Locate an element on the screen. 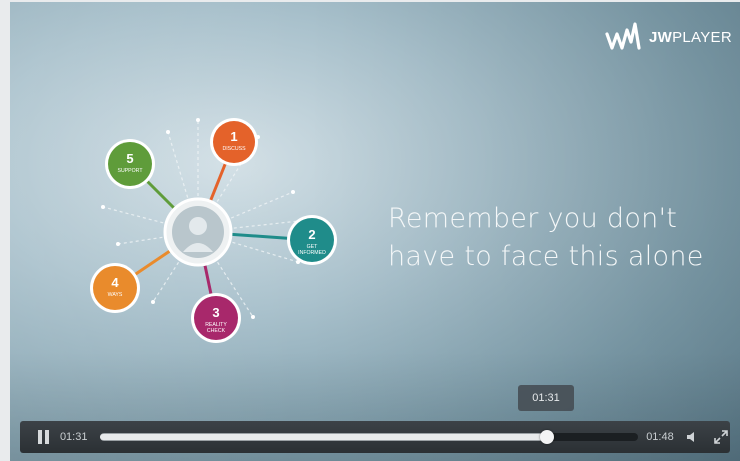 Image resolution: width=740 pixels, height=461 pixels. seek-time-tooltip: 01:31 is located at coordinates (546, 398).